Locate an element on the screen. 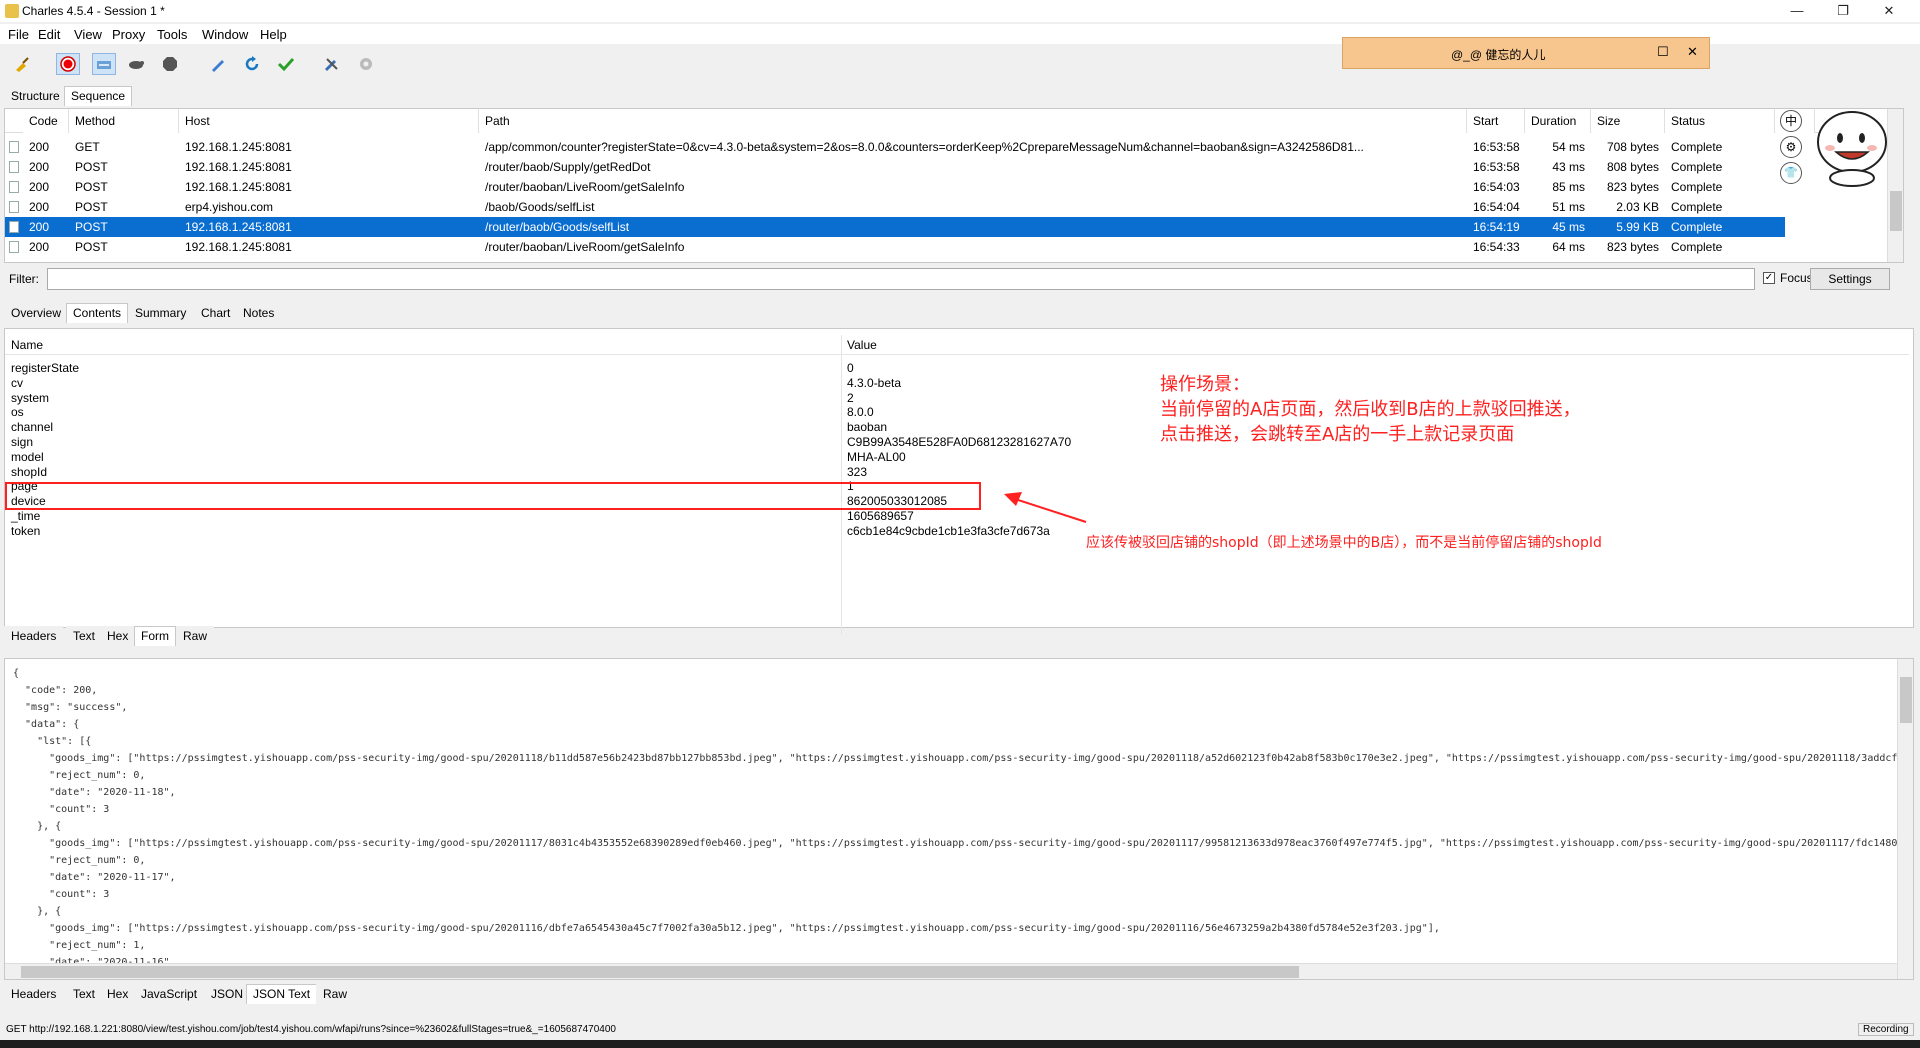  column-start: Start is located at coordinates (1496, 121).